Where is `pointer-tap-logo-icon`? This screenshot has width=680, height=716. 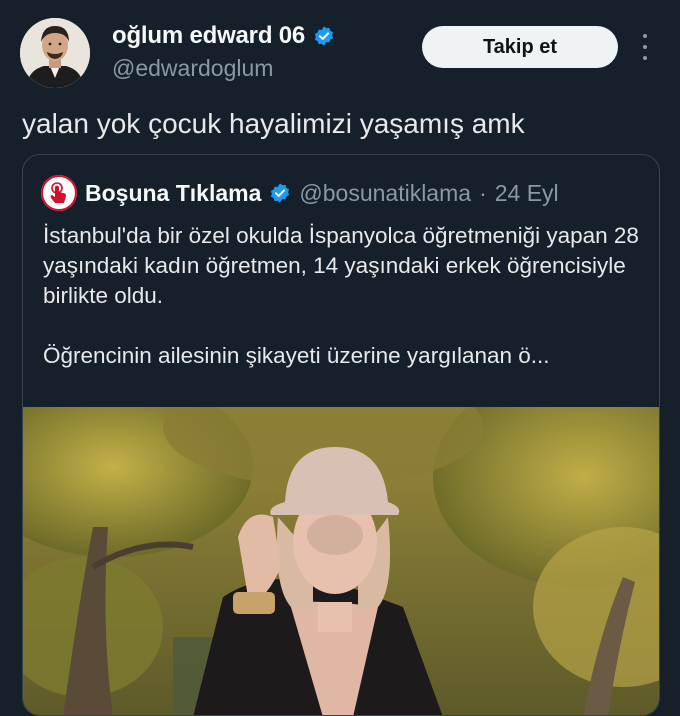 pointer-tap-logo-icon is located at coordinates (59, 193).